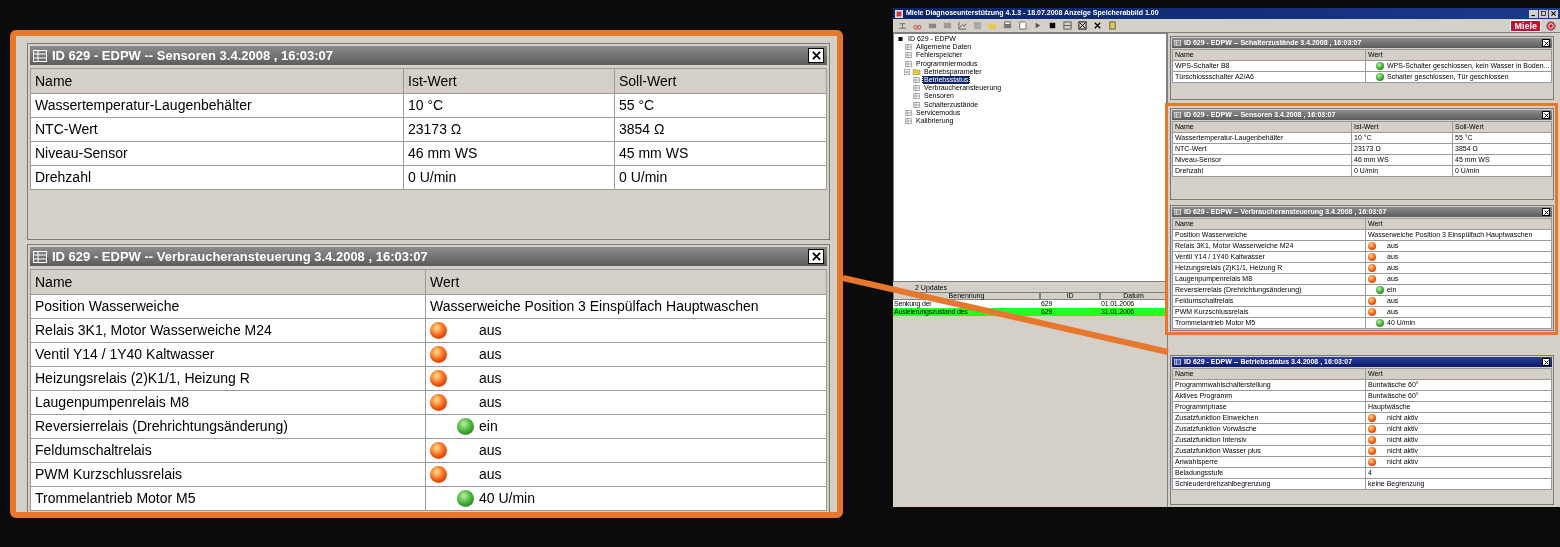 The height and width of the screenshot is (547, 1560). What do you see at coordinates (720, 153) in the screenshot?
I see `table-cell: 45 mm WS` at bounding box center [720, 153].